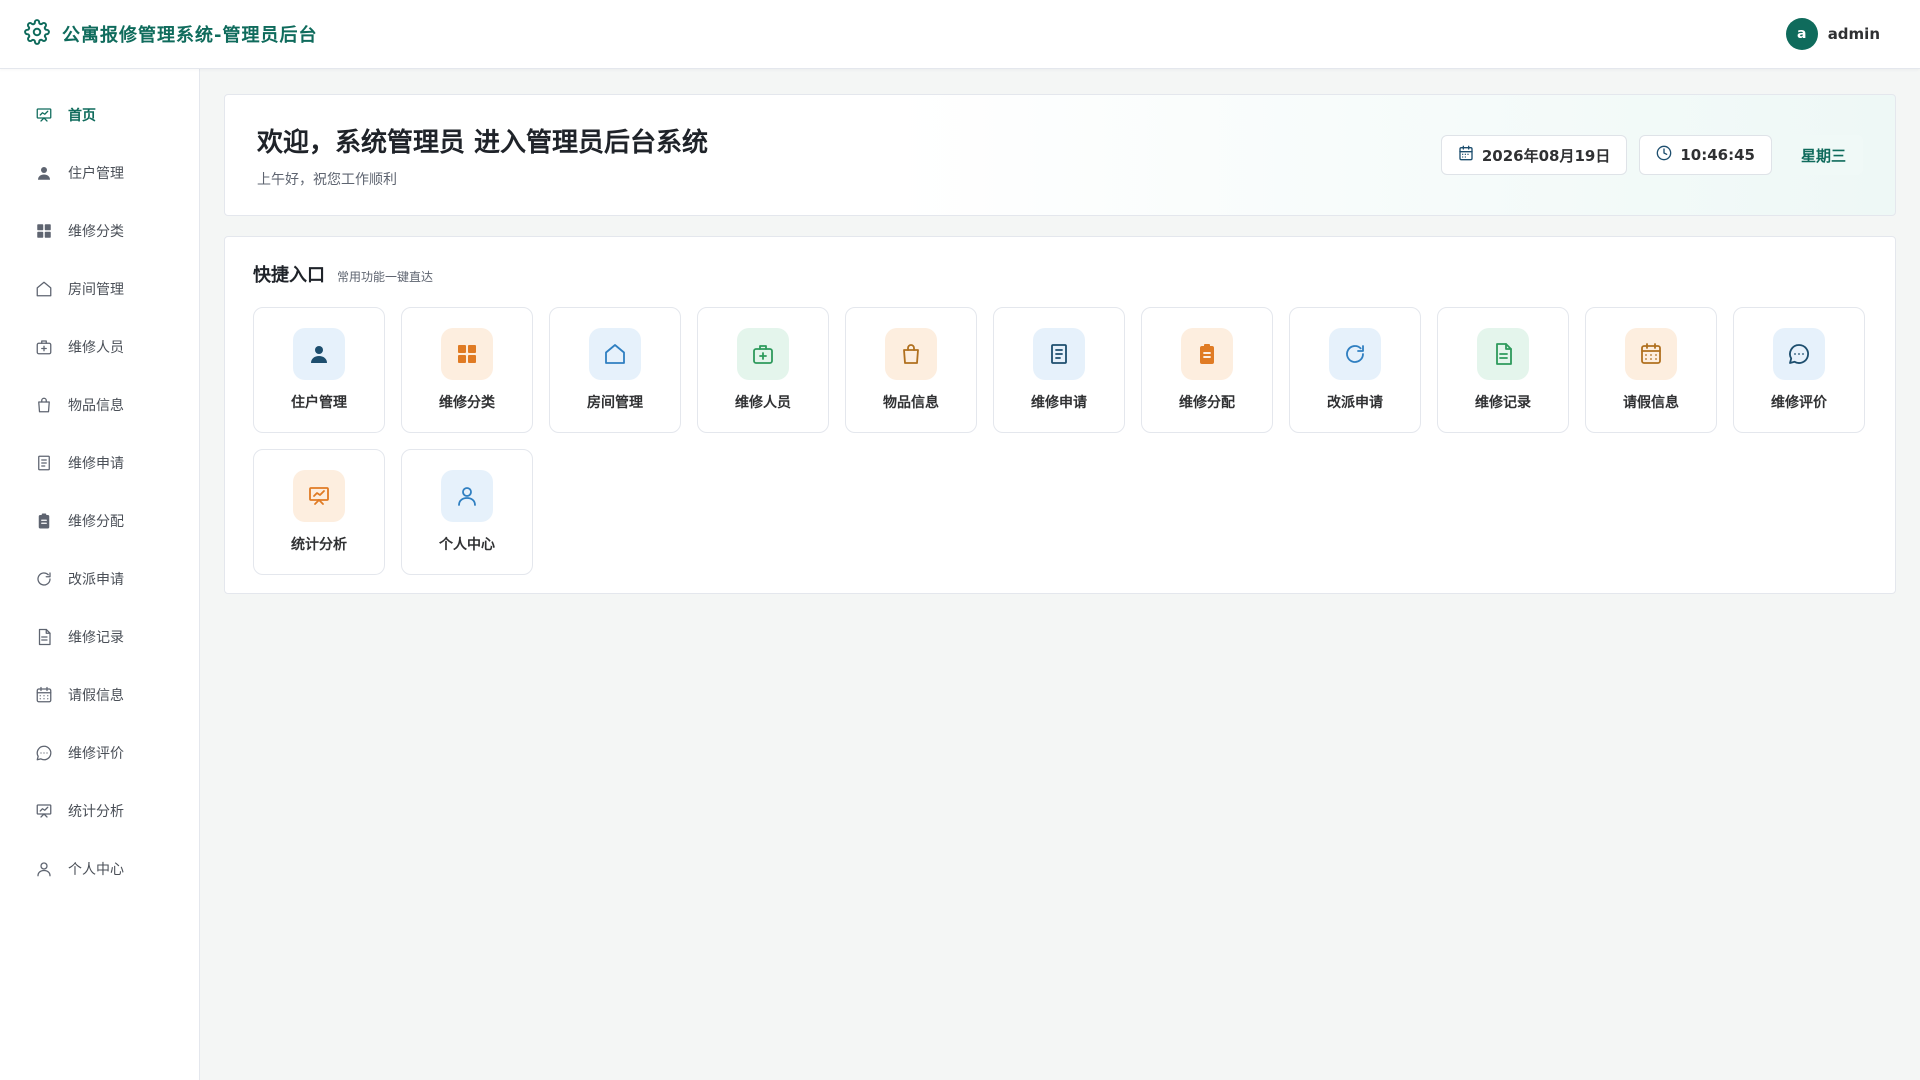 This screenshot has width=1920, height=1080. What do you see at coordinates (1355, 403) in the screenshot?
I see `quick-entry-label: 改派申请` at bounding box center [1355, 403].